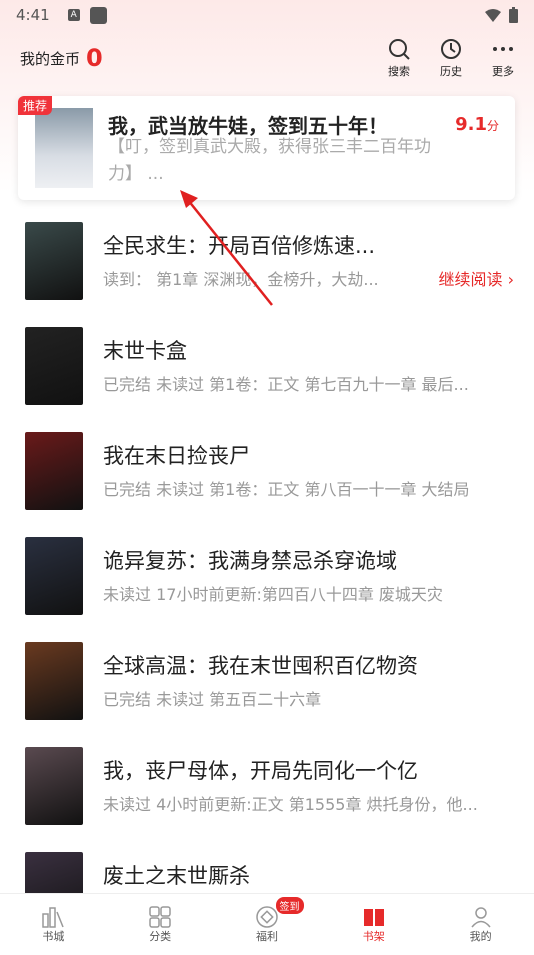  What do you see at coordinates (480, 936) in the screenshot?
I see `nav-label: 我的` at bounding box center [480, 936].